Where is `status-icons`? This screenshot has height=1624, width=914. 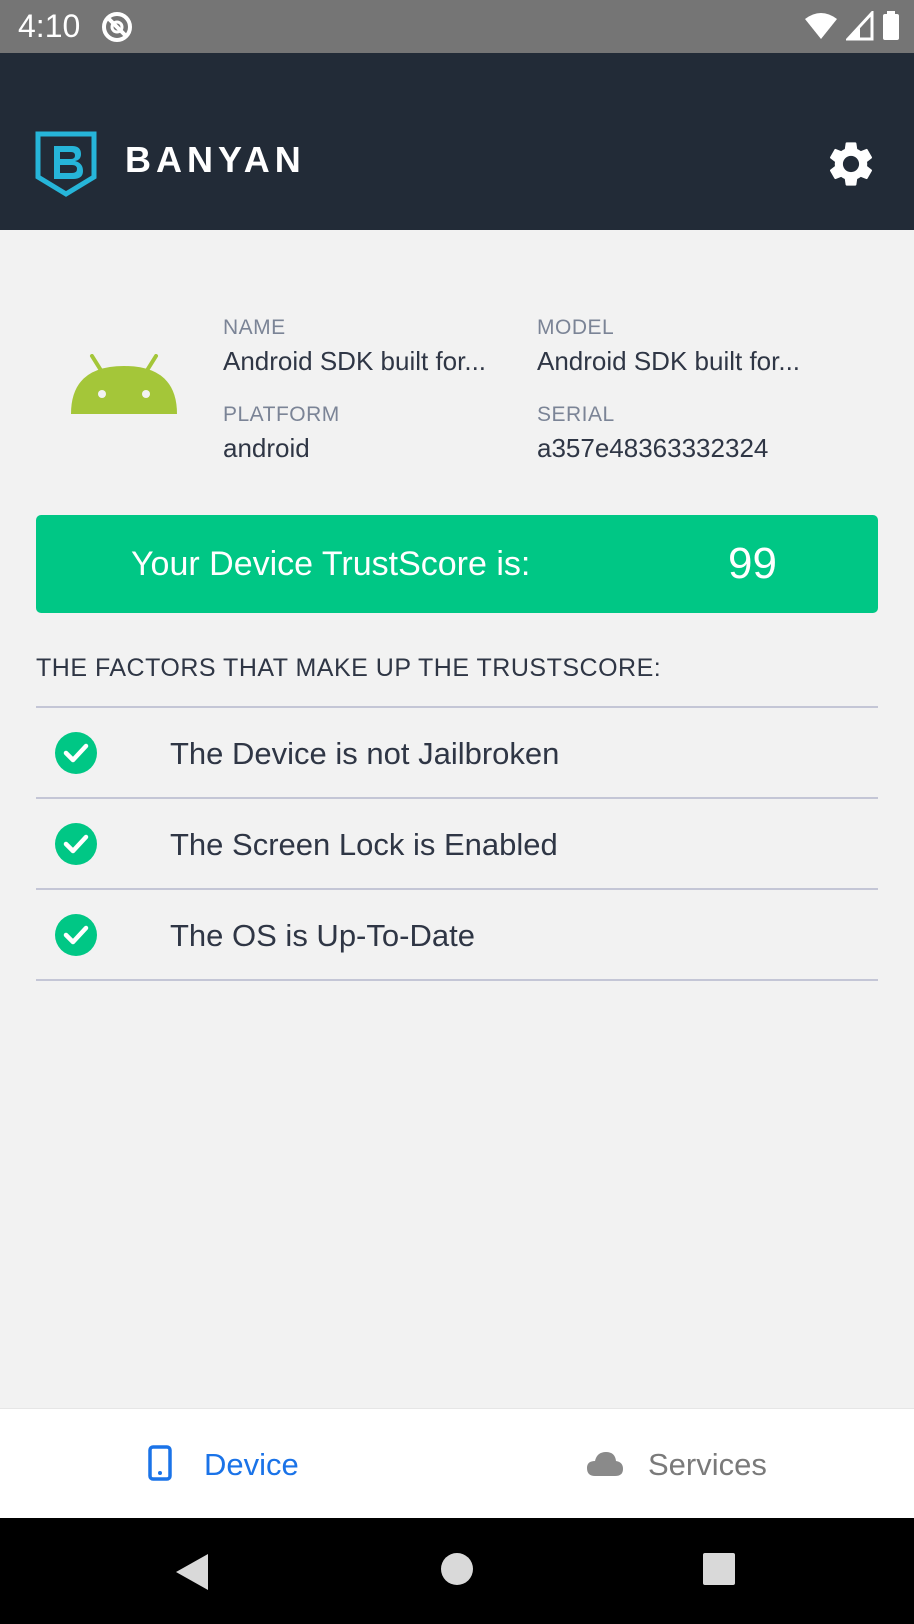 status-icons is located at coordinates (852, 26).